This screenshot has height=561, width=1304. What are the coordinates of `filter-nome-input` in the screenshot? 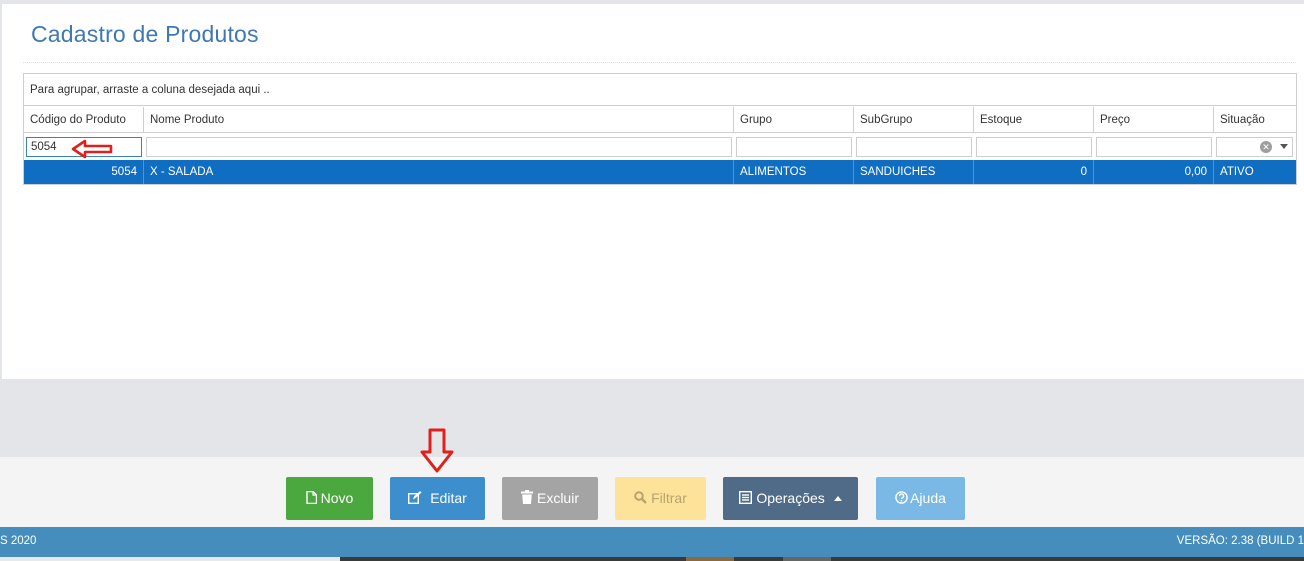 It's located at (439, 147).